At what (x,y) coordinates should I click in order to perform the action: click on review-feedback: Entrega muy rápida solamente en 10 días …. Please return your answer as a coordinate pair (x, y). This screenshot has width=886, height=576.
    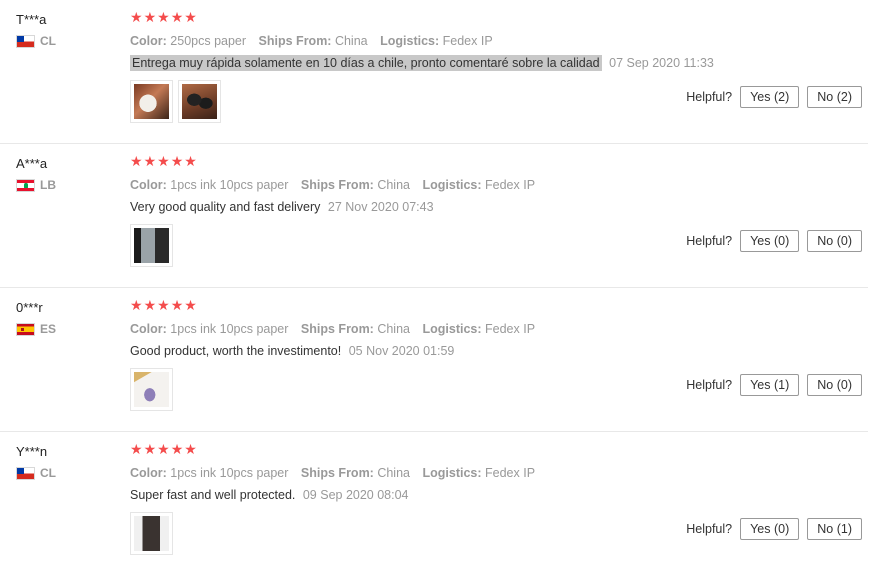
    Looking at the image, I should click on (422, 63).